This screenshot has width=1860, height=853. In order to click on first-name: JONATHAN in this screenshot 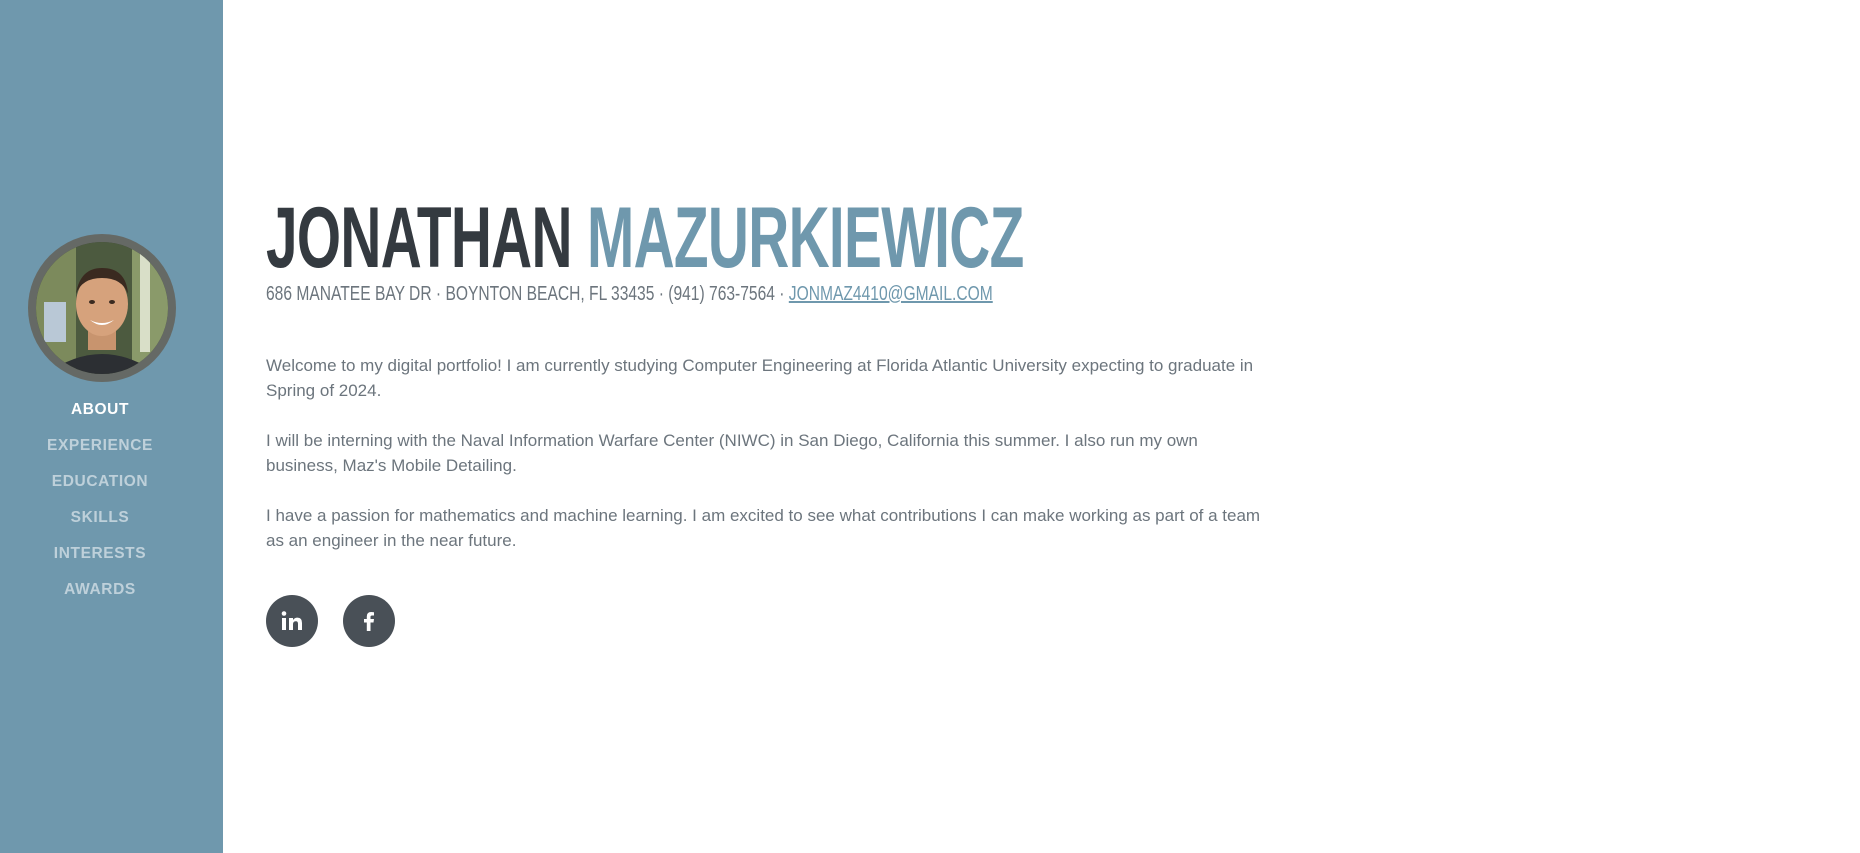, I will do `click(419, 238)`.